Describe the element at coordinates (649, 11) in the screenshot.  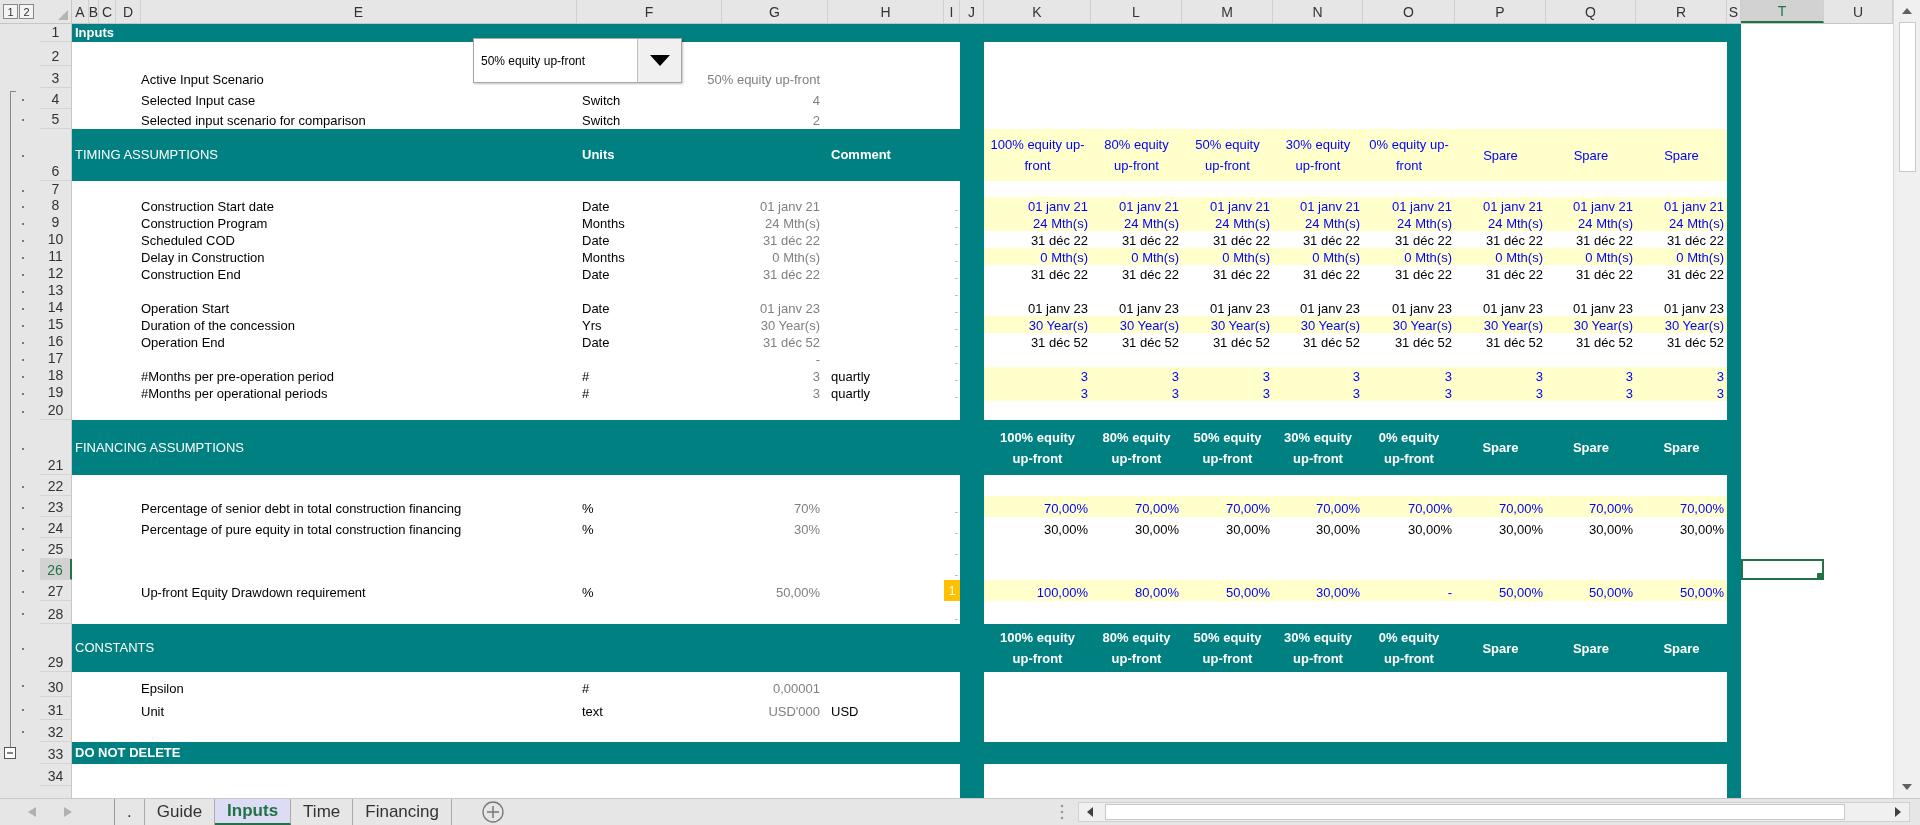
I see `column-header: F` at that location.